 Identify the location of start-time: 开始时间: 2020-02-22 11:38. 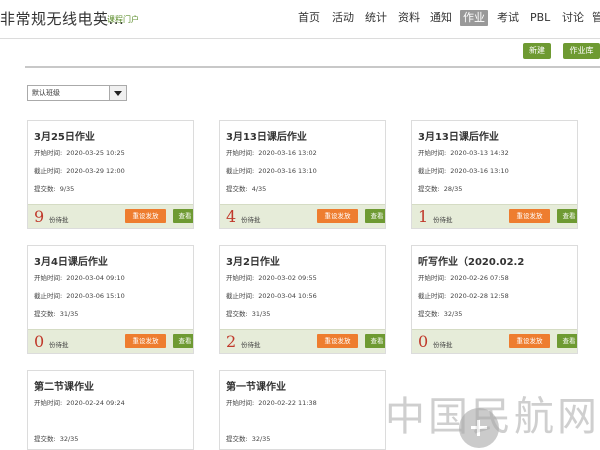
(271, 402).